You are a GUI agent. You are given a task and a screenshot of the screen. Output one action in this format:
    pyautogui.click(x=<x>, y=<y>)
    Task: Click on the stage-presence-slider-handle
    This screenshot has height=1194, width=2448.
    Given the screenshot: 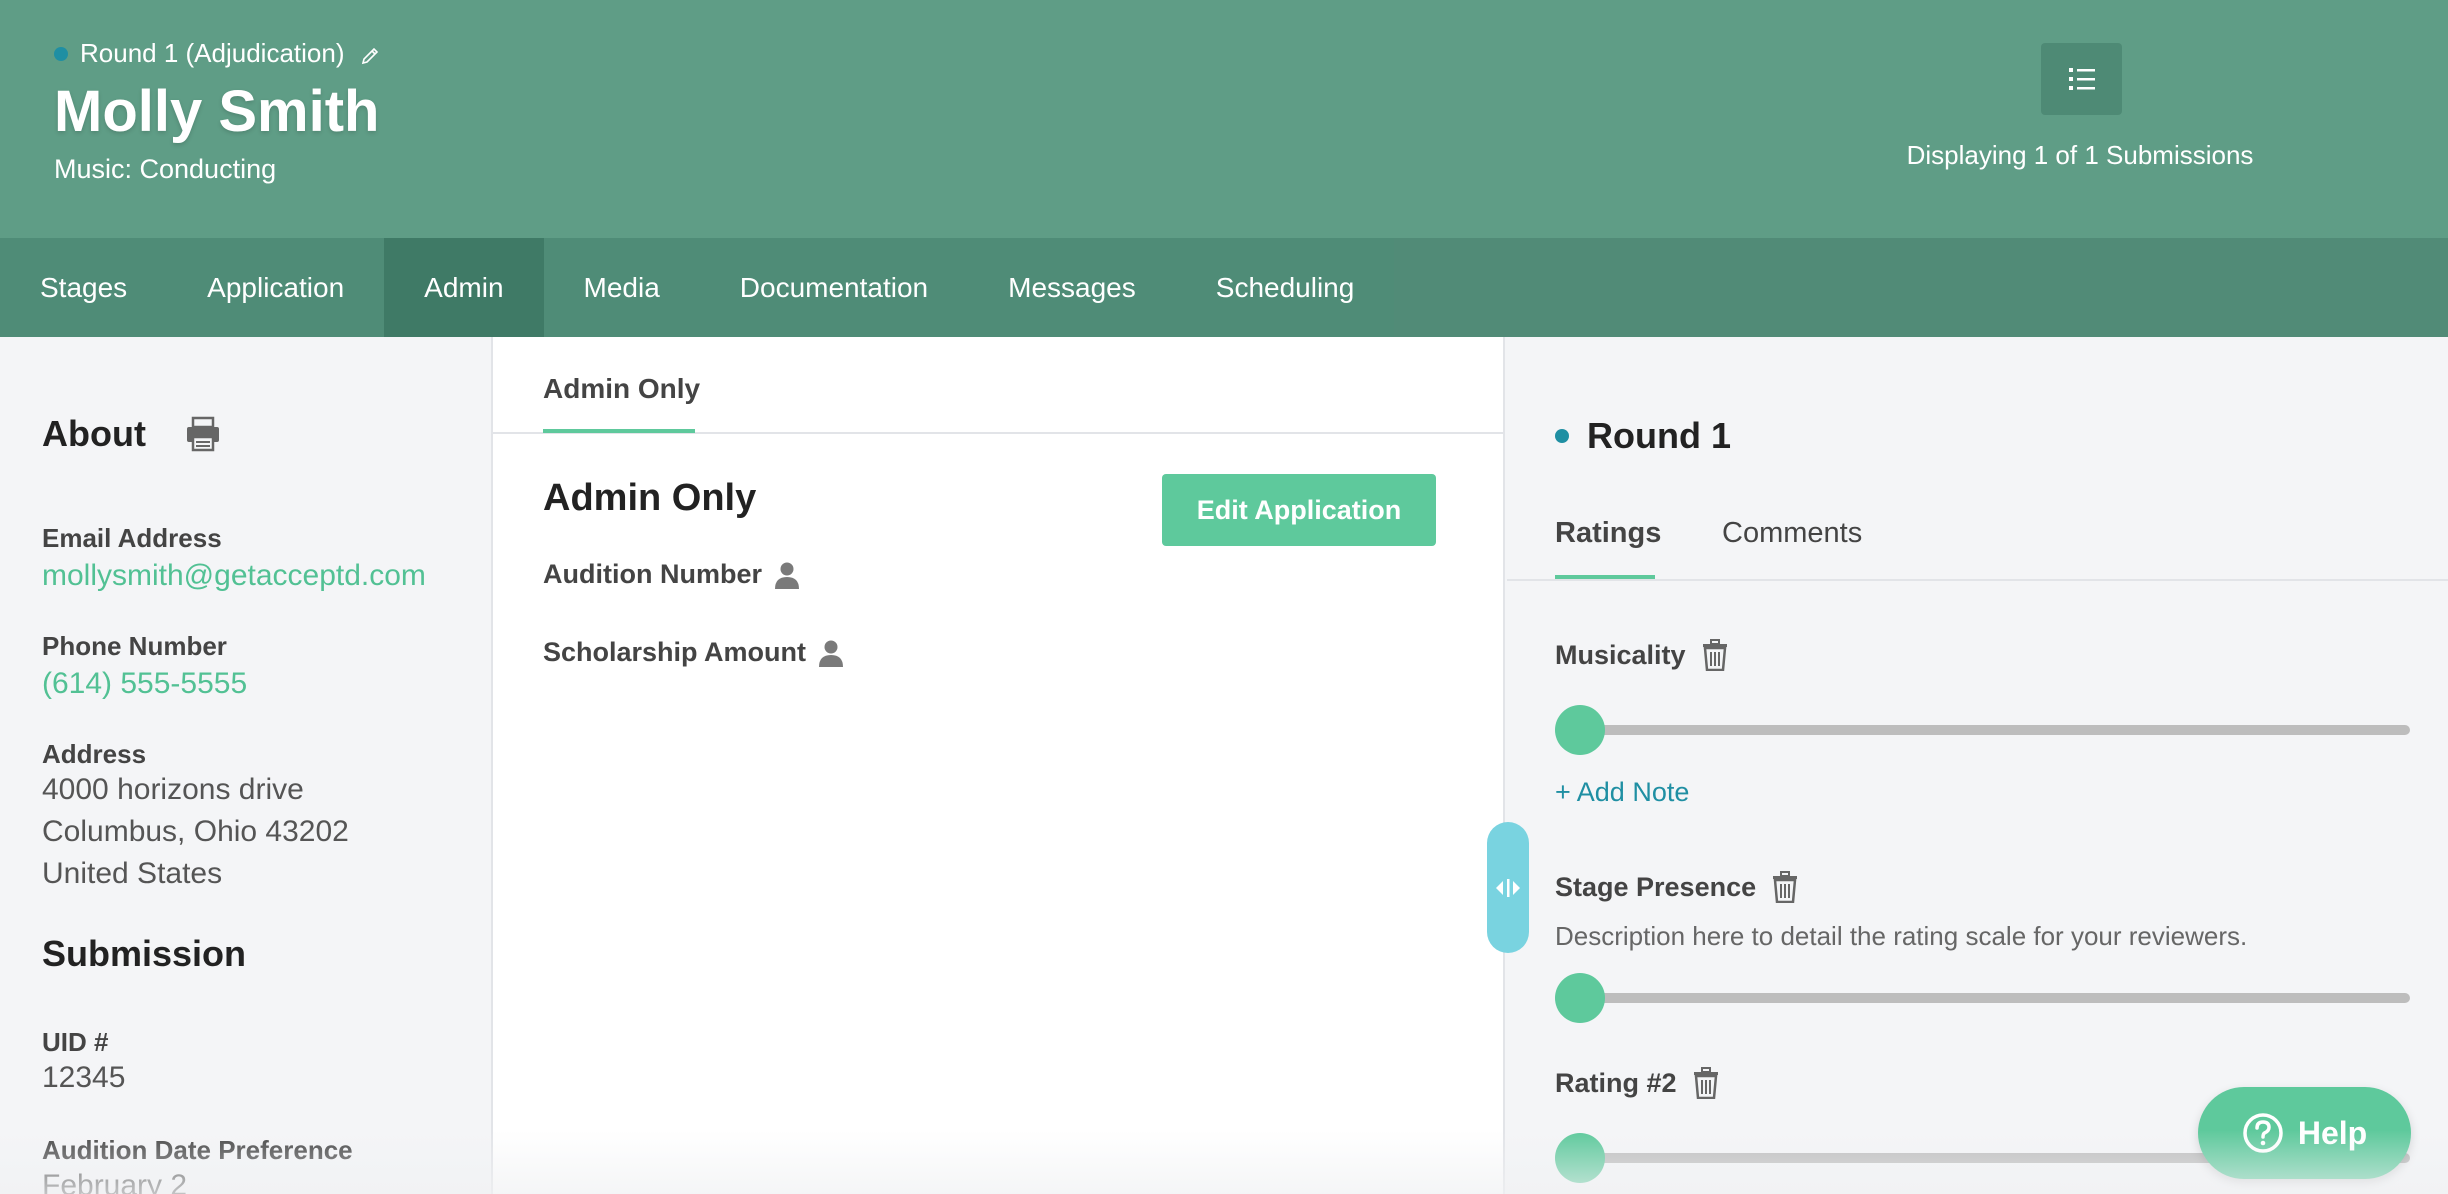 What is the action you would take?
    pyautogui.click(x=1580, y=998)
    